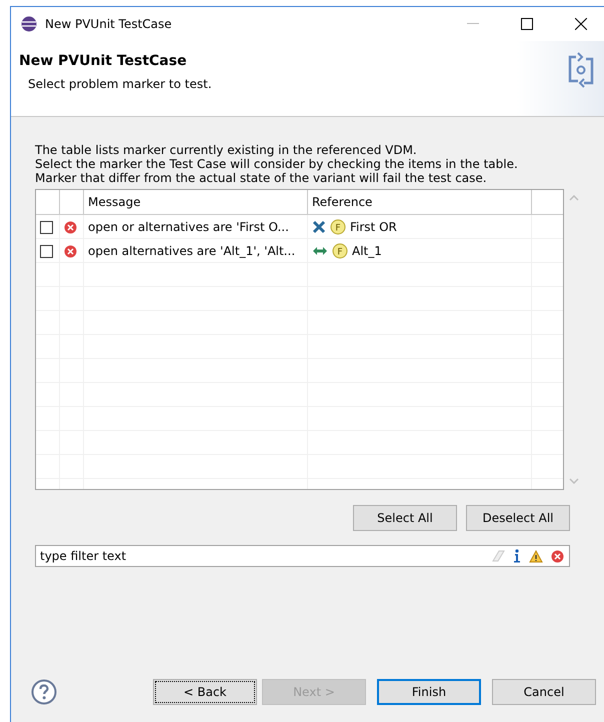  Describe the element at coordinates (319, 227) in the screenshot. I see `cross-icon` at that location.